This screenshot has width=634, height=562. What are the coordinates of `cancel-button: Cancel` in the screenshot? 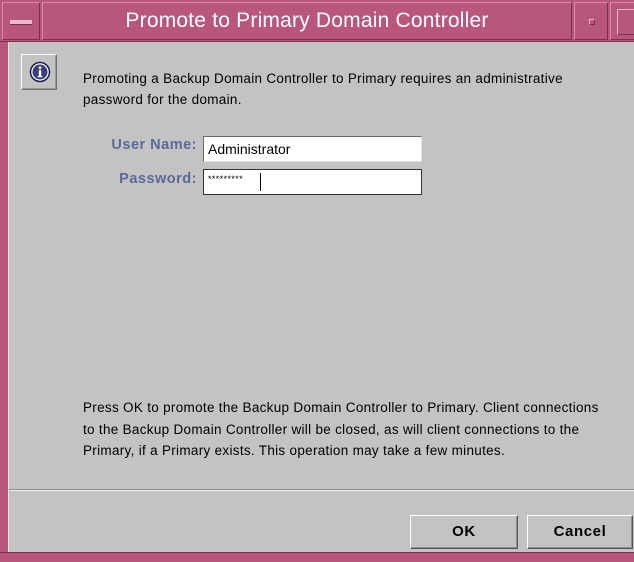 It's located at (580, 532).